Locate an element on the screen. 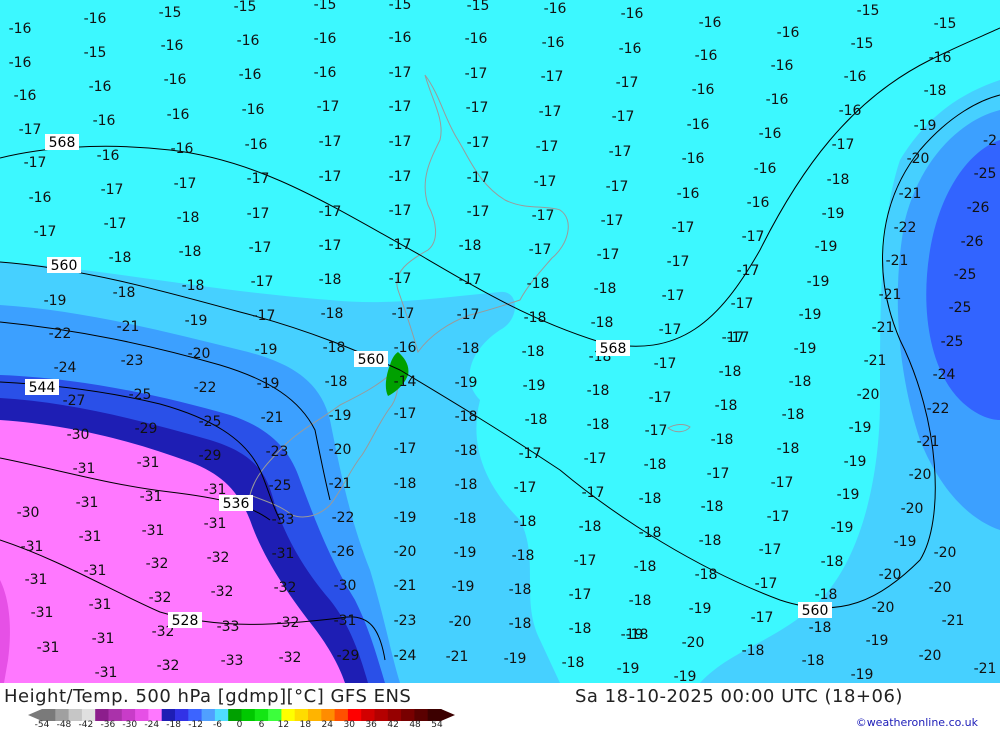 The width and height of the screenshot is (1000, 733). legend-tick-label: 42 is located at coordinates (393, 725).